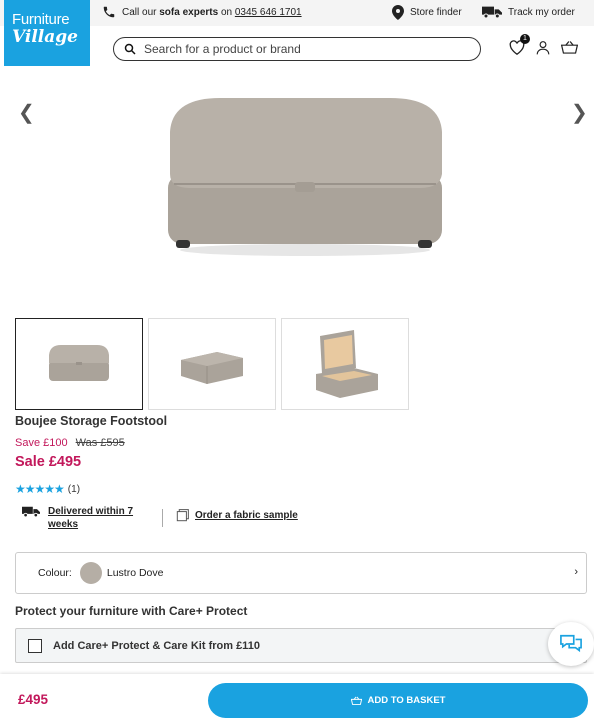 This screenshot has width=594, height=727. What do you see at coordinates (406, 700) in the screenshot?
I see `add-to-basket-label: ADD TO BASKET` at bounding box center [406, 700].